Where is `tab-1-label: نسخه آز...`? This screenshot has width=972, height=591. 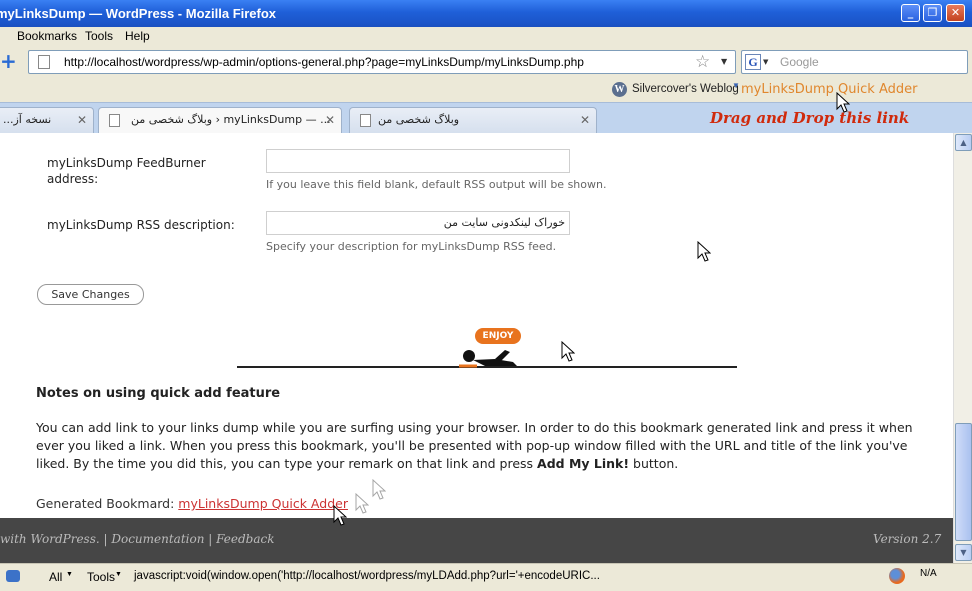 tab-1-label: نسخه آز... is located at coordinates (27, 119).